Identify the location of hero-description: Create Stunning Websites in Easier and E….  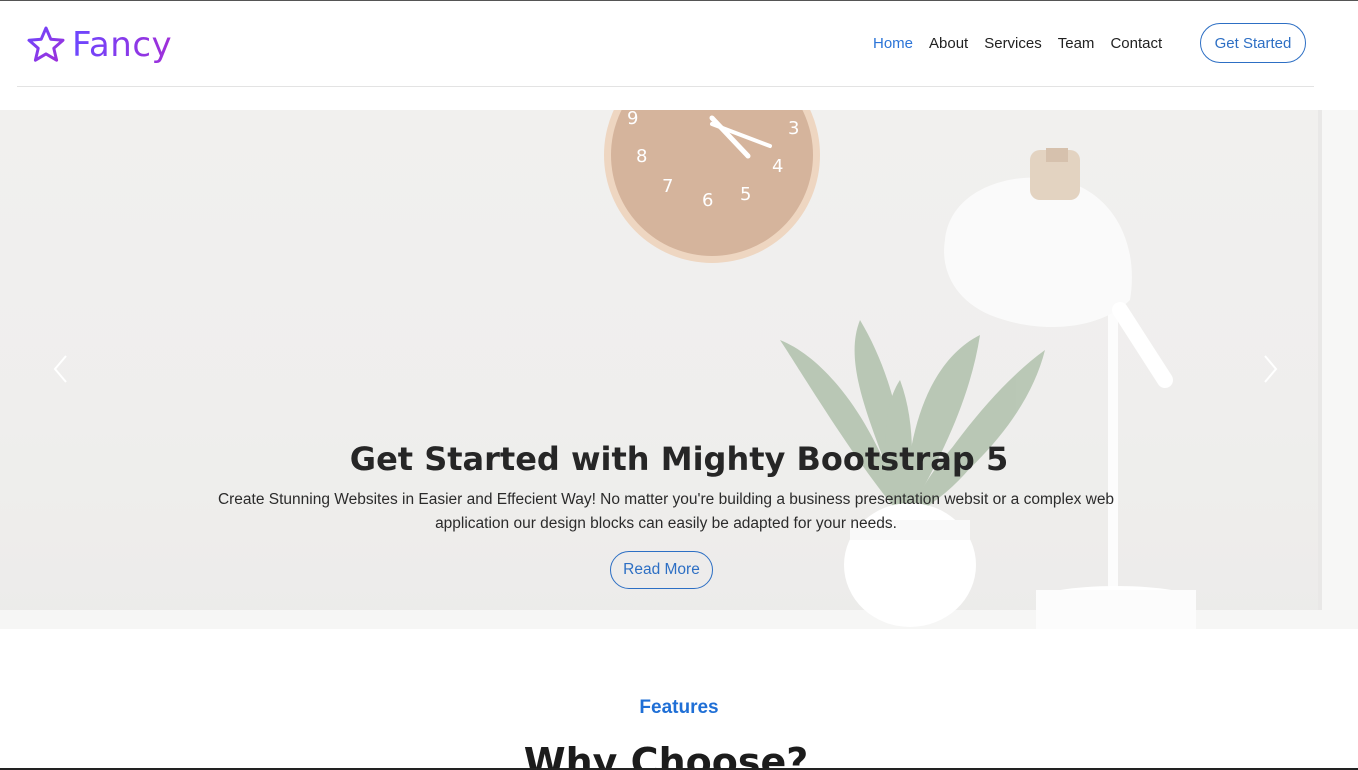
(666, 511).